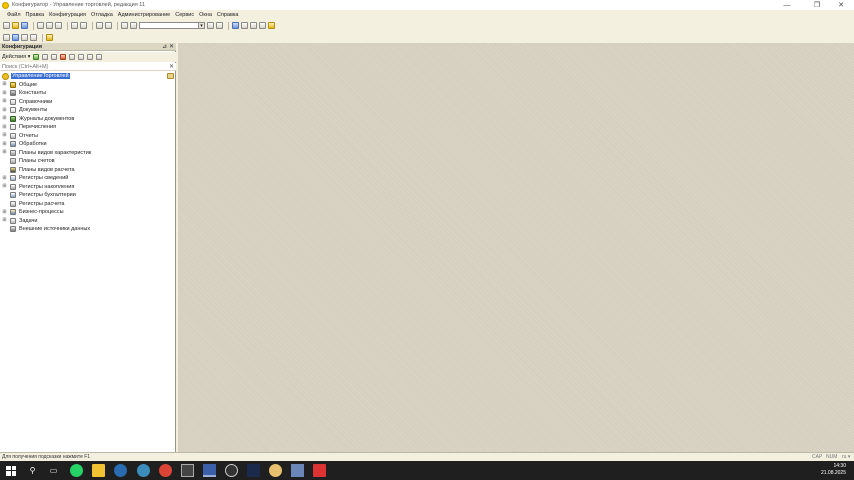  I want to click on tree-item-data-processors: ⊞ Обработки, so click(88, 144).